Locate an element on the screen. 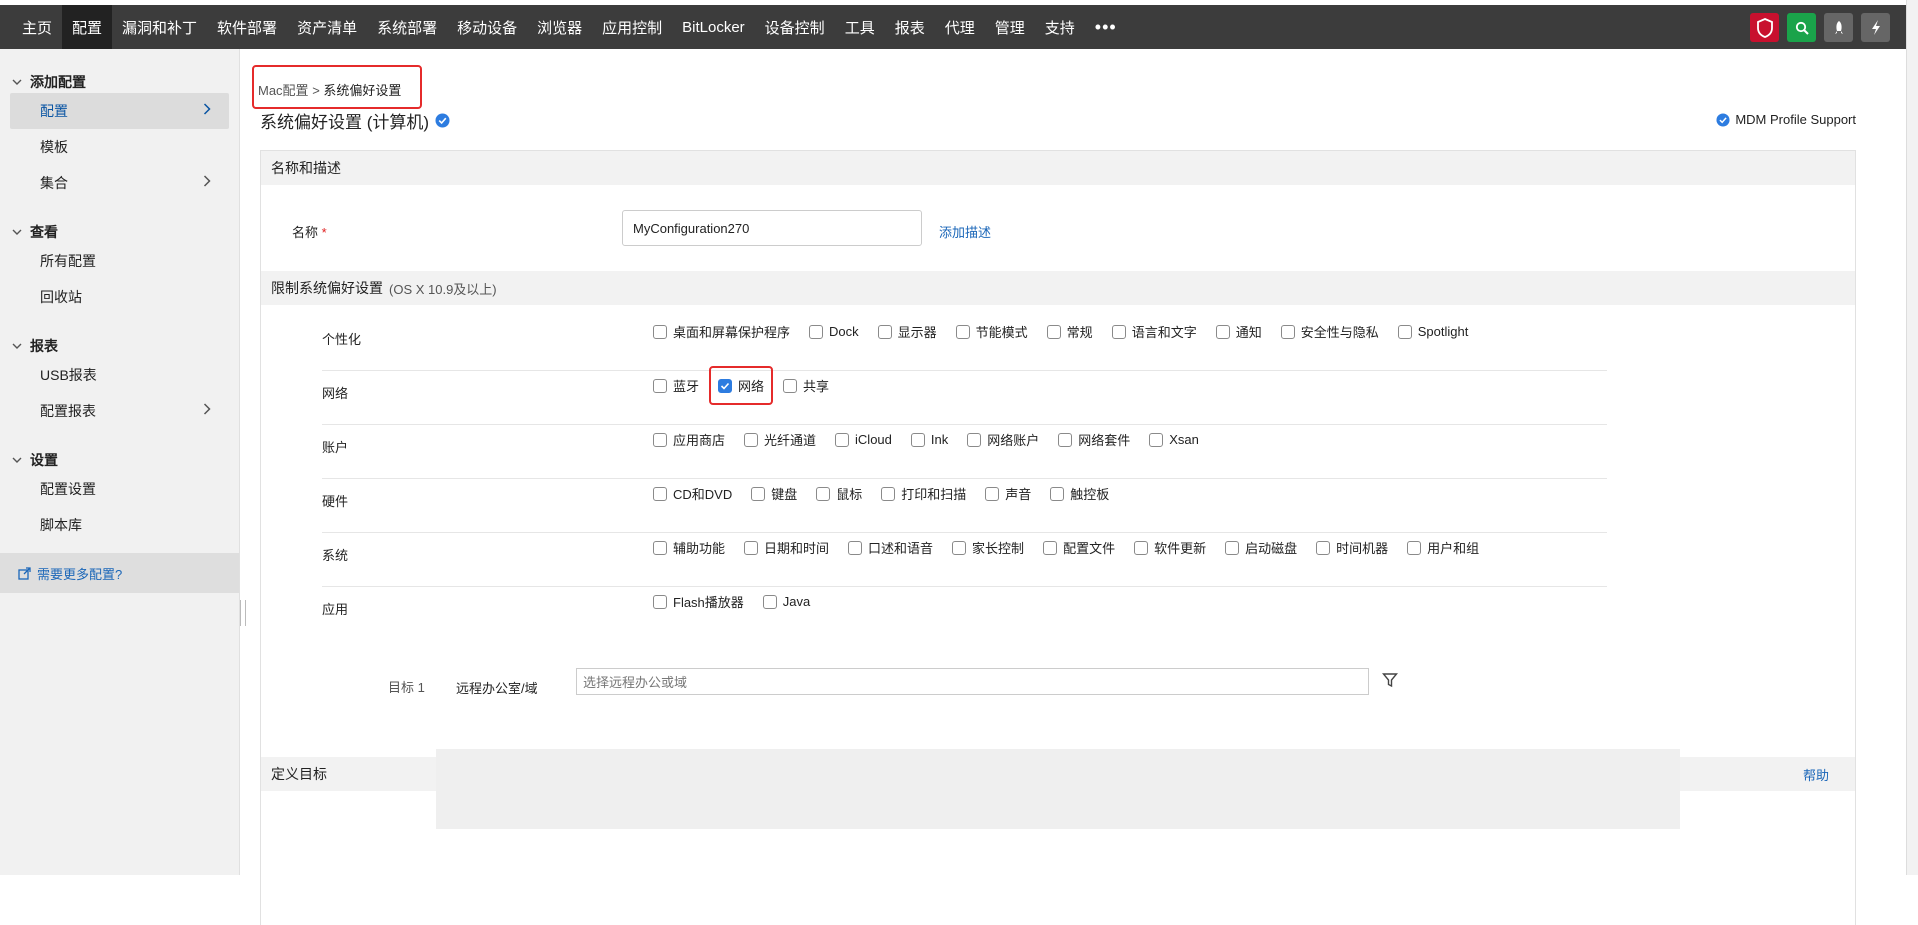 This screenshot has height=925, width=1918. preference-checkbox: 键盘 is located at coordinates (774, 493).